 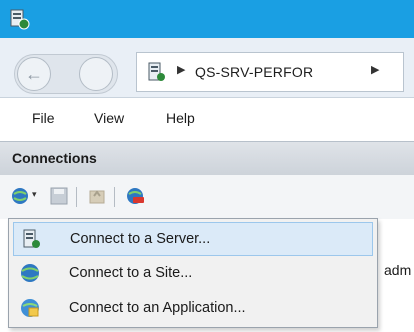 What do you see at coordinates (59, 196) in the screenshot?
I see `save-icon` at bounding box center [59, 196].